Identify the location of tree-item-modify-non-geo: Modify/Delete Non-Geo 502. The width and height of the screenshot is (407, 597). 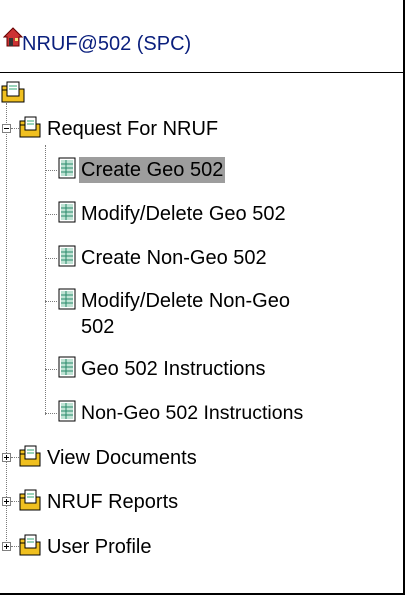
(190, 314).